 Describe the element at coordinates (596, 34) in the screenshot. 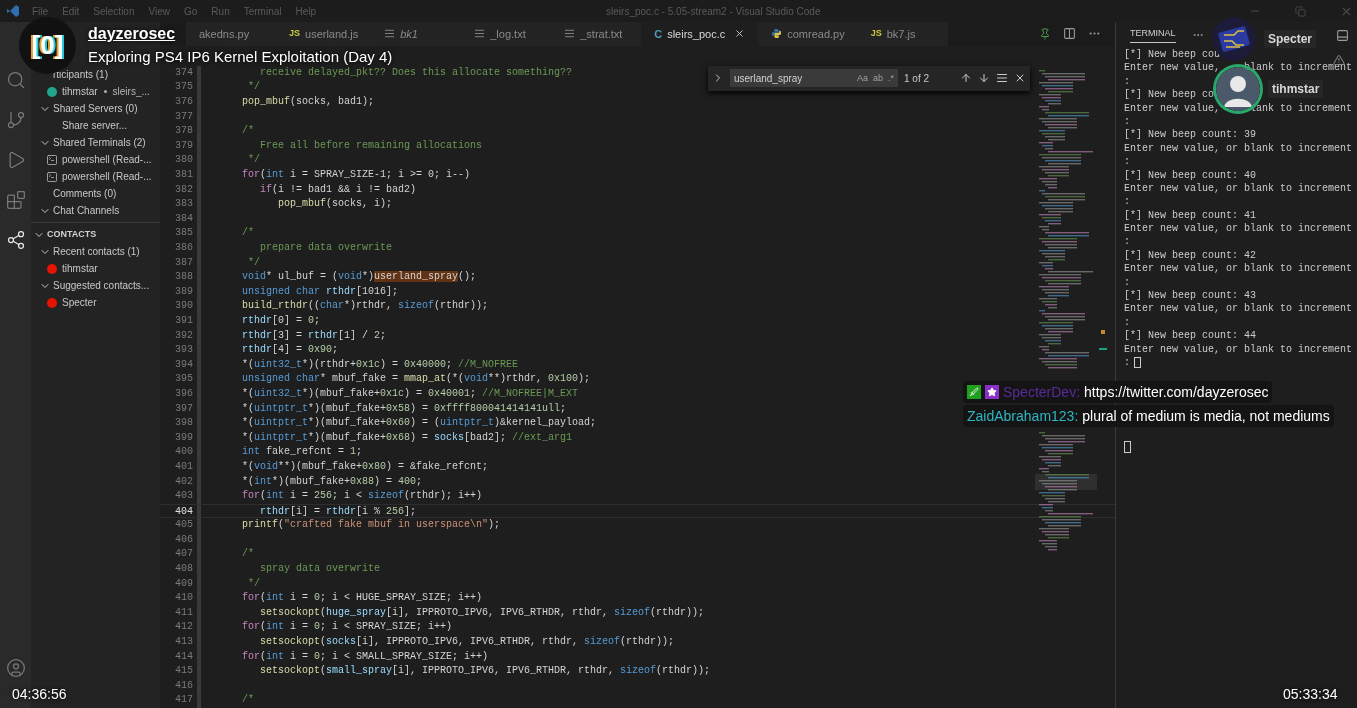

I see `editor-tab: _strat.txt` at that location.